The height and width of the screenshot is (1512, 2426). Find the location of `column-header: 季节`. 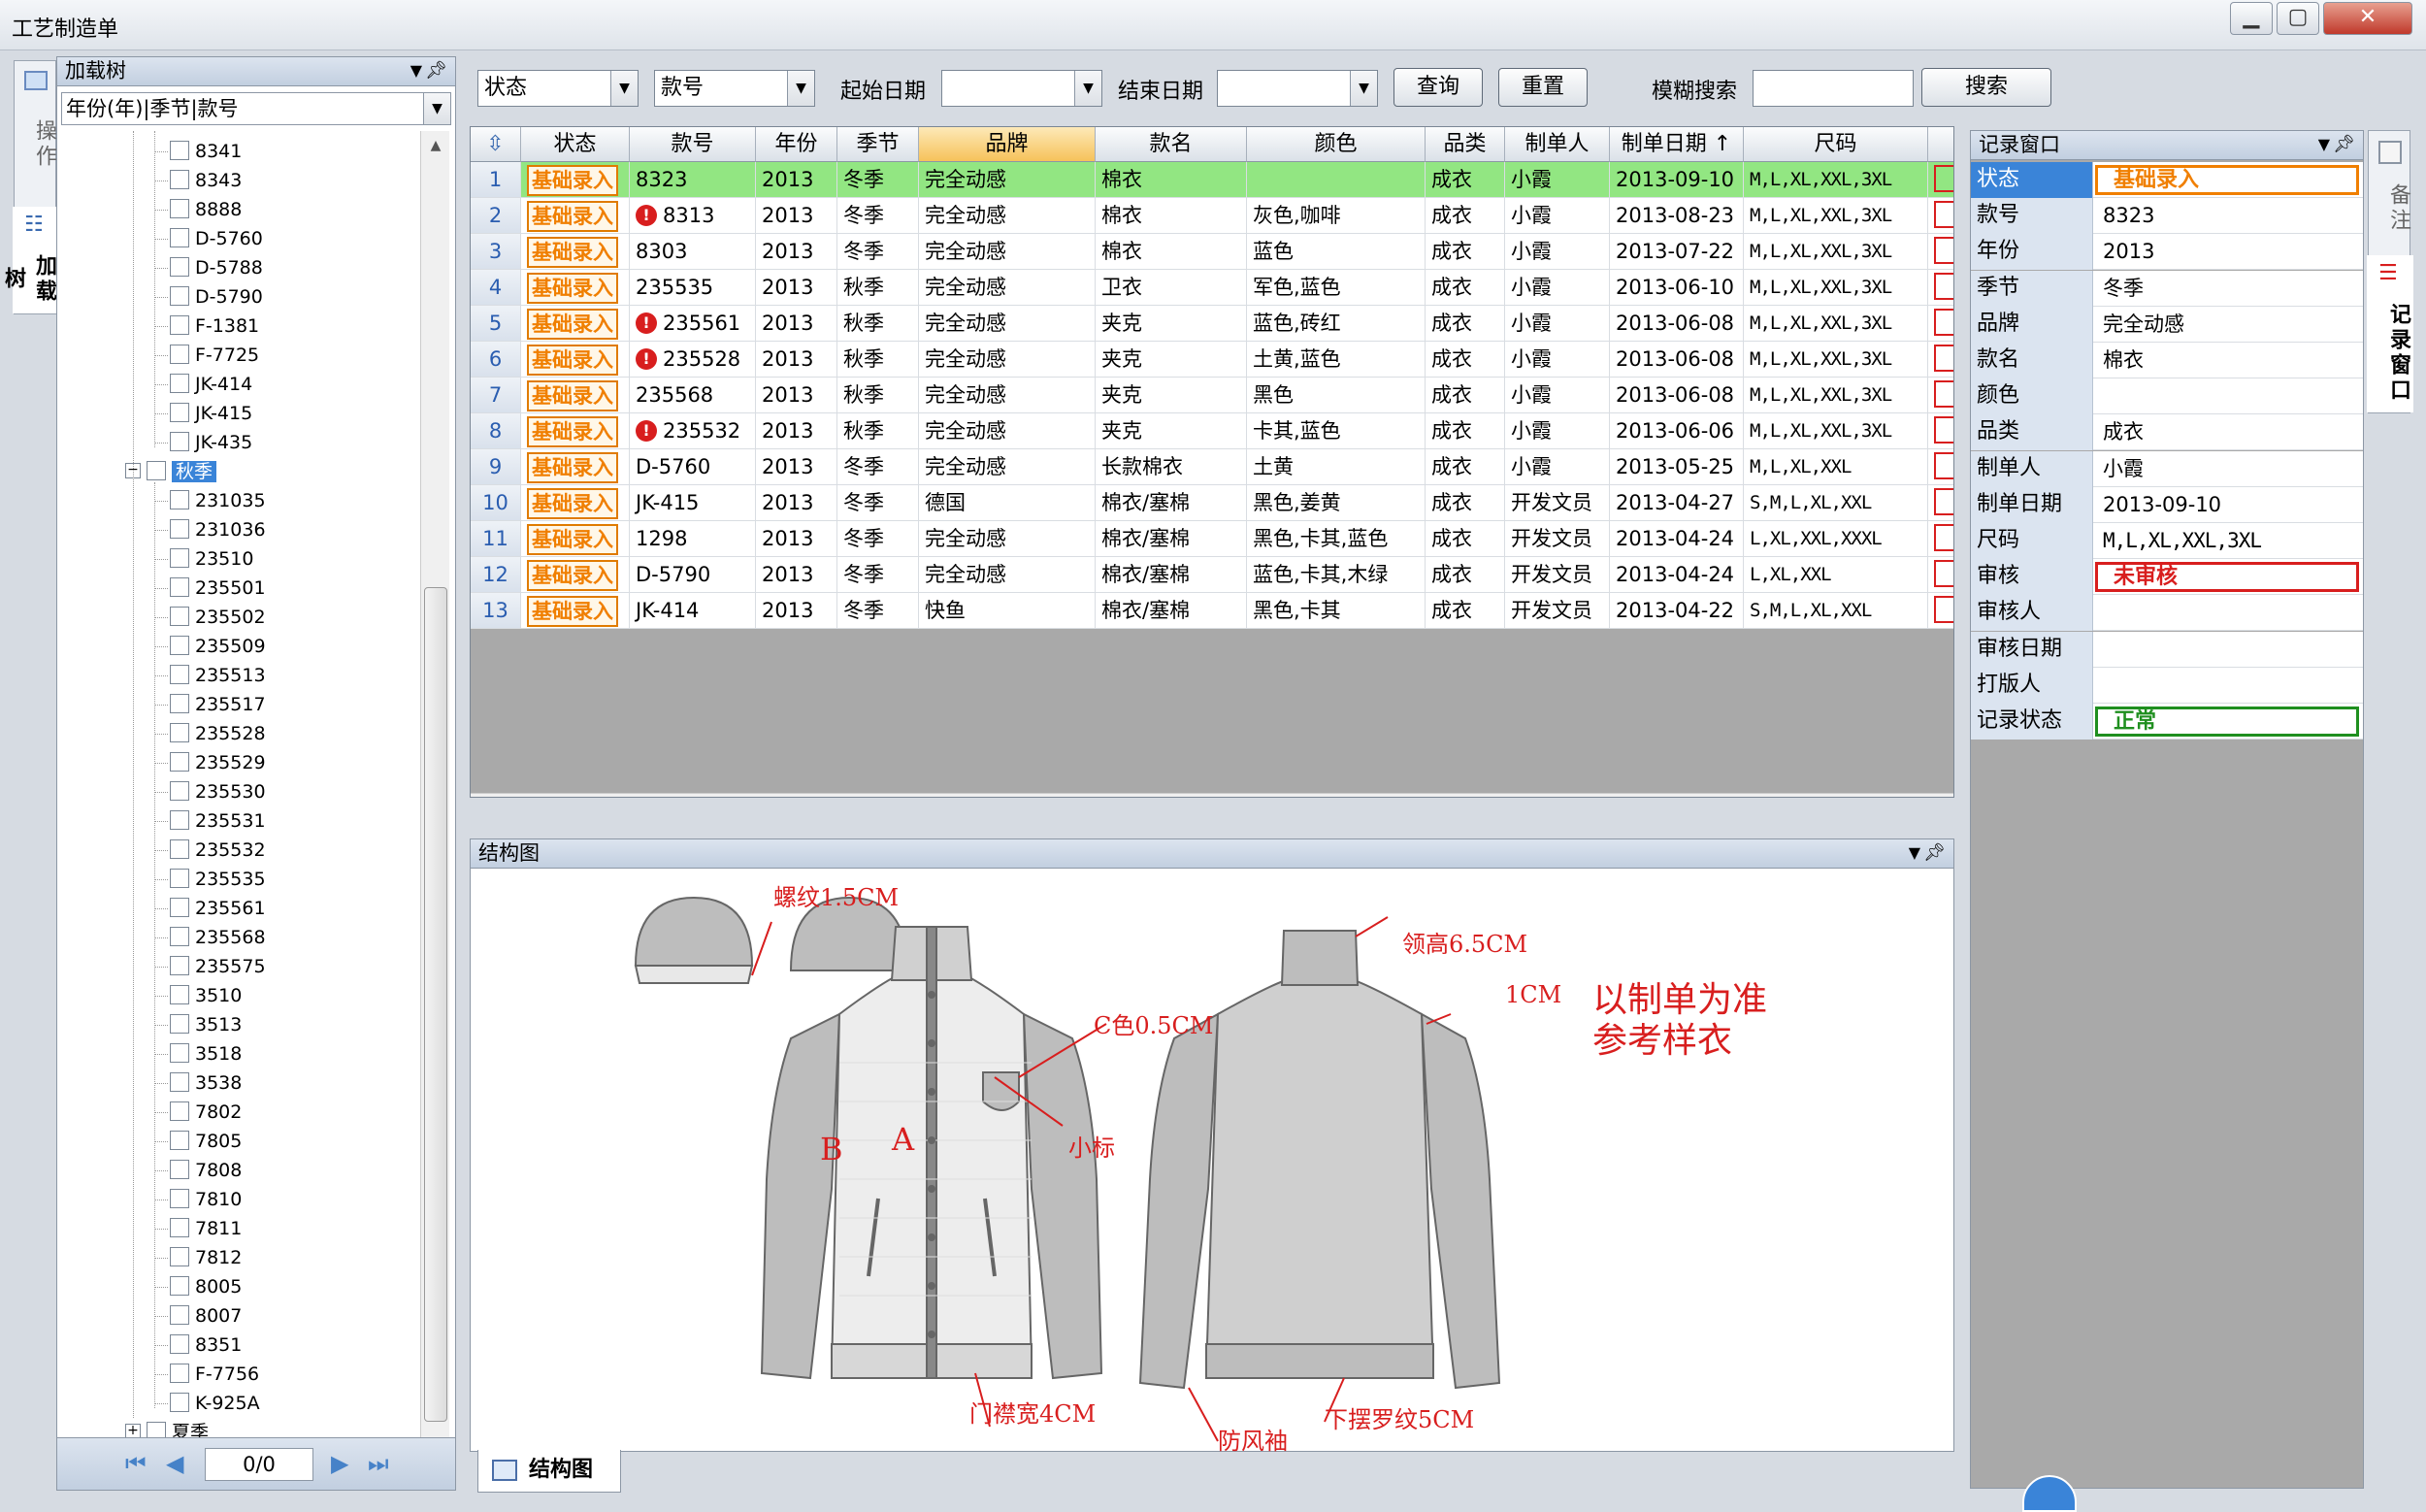

column-header: 季节 is located at coordinates (878, 144).